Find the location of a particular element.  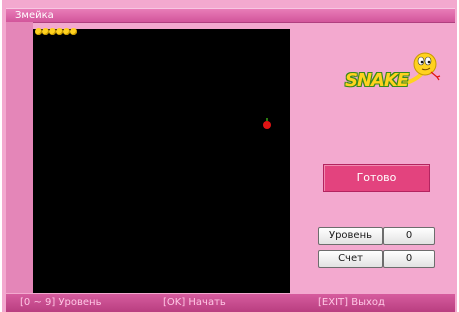

title-bar: Змейка is located at coordinates (230, 15).